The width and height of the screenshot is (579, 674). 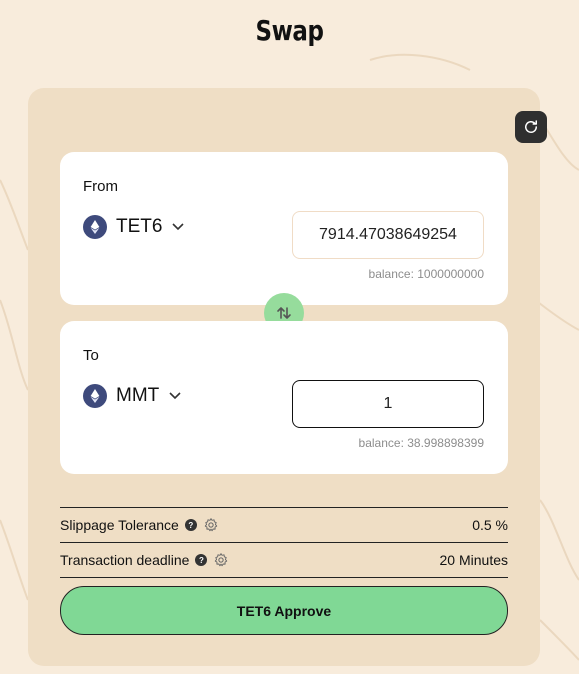 What do you see at coordinates (473, 560) in the screenshot?
I see `deadline-value: 20 Minutes` at bounding box center [473, 560].